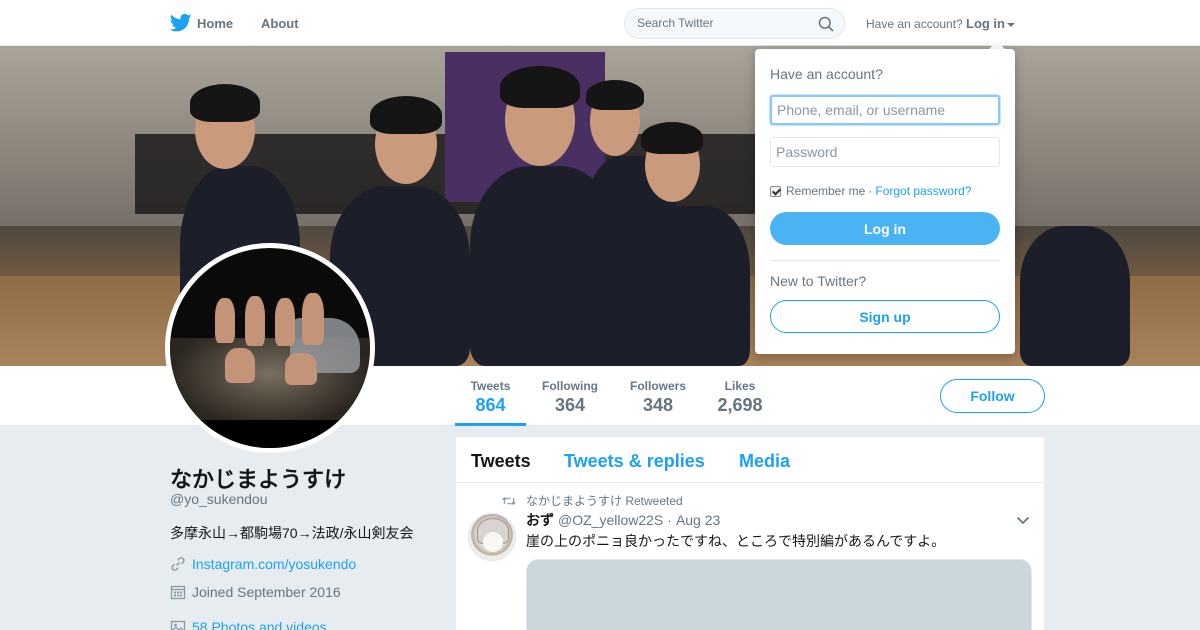  I want to click on remember-row: Remember me · Forgot password?, so click(870, 191).